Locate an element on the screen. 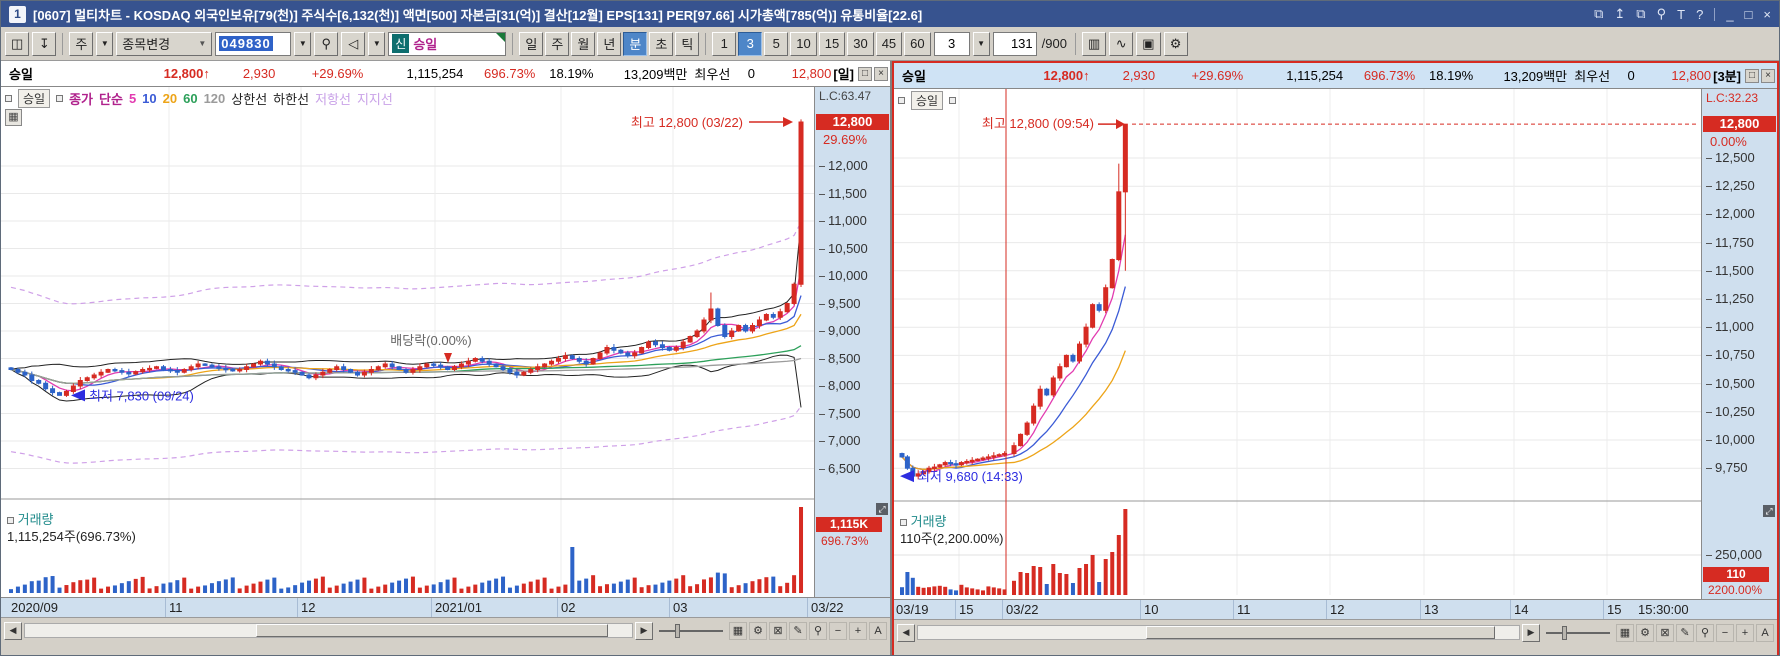 Image resolution: width=1780 pixels, height=656 pixels. ma120-label: 120 is located at coordinates (215, 98).